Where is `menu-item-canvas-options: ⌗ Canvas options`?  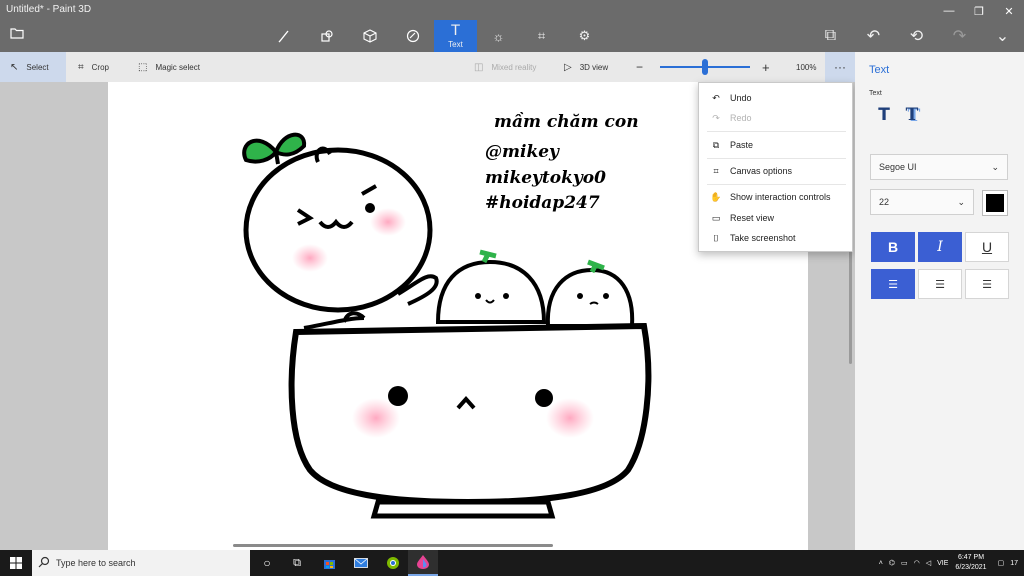 menu-item-canvas-options: ⌗ Canvas options is located at coordinates (776, 171).